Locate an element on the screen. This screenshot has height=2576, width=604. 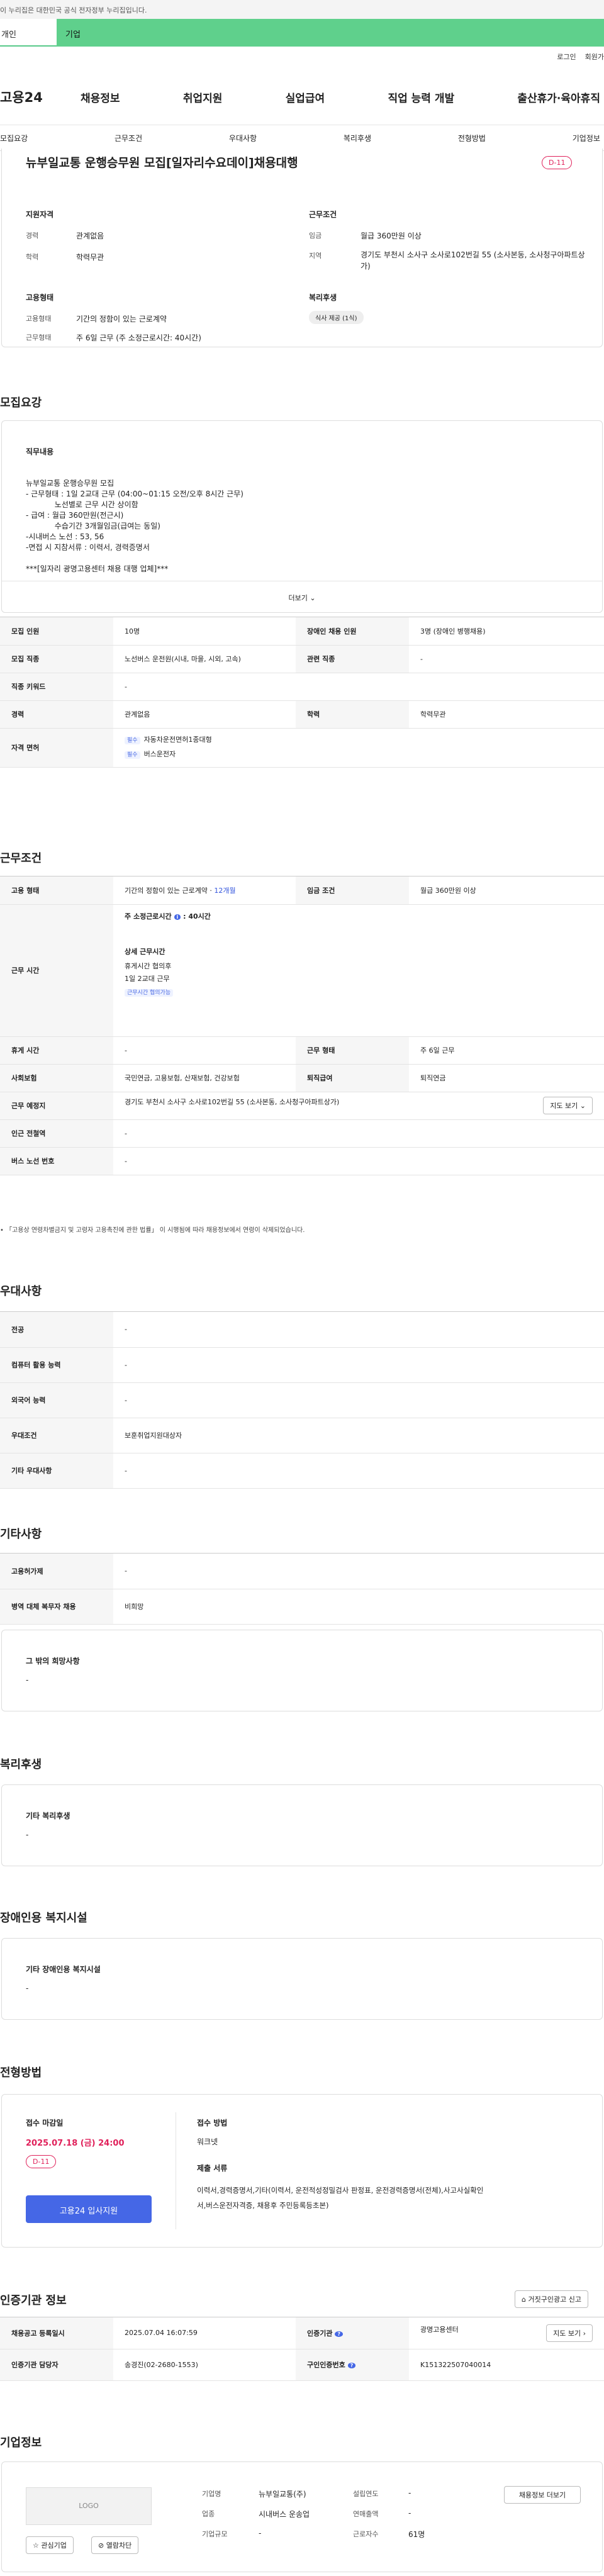
snb-welfare: 복리후생 is located at coordinates (357, 141).